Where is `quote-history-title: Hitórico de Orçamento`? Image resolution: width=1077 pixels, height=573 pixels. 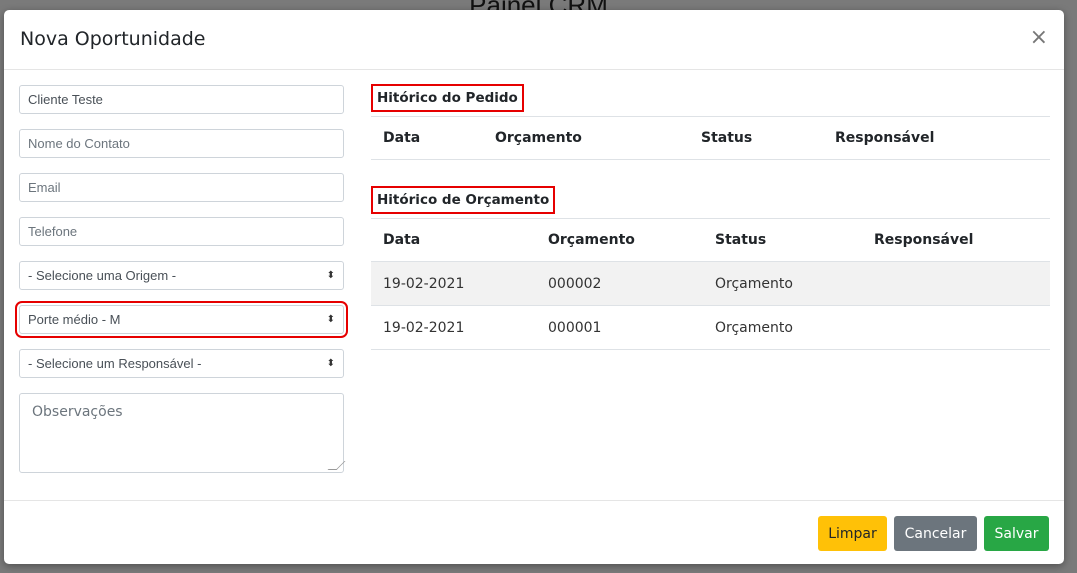
quote-history-title: Hitórico de Orçamento is located at coordinates (463, 200).